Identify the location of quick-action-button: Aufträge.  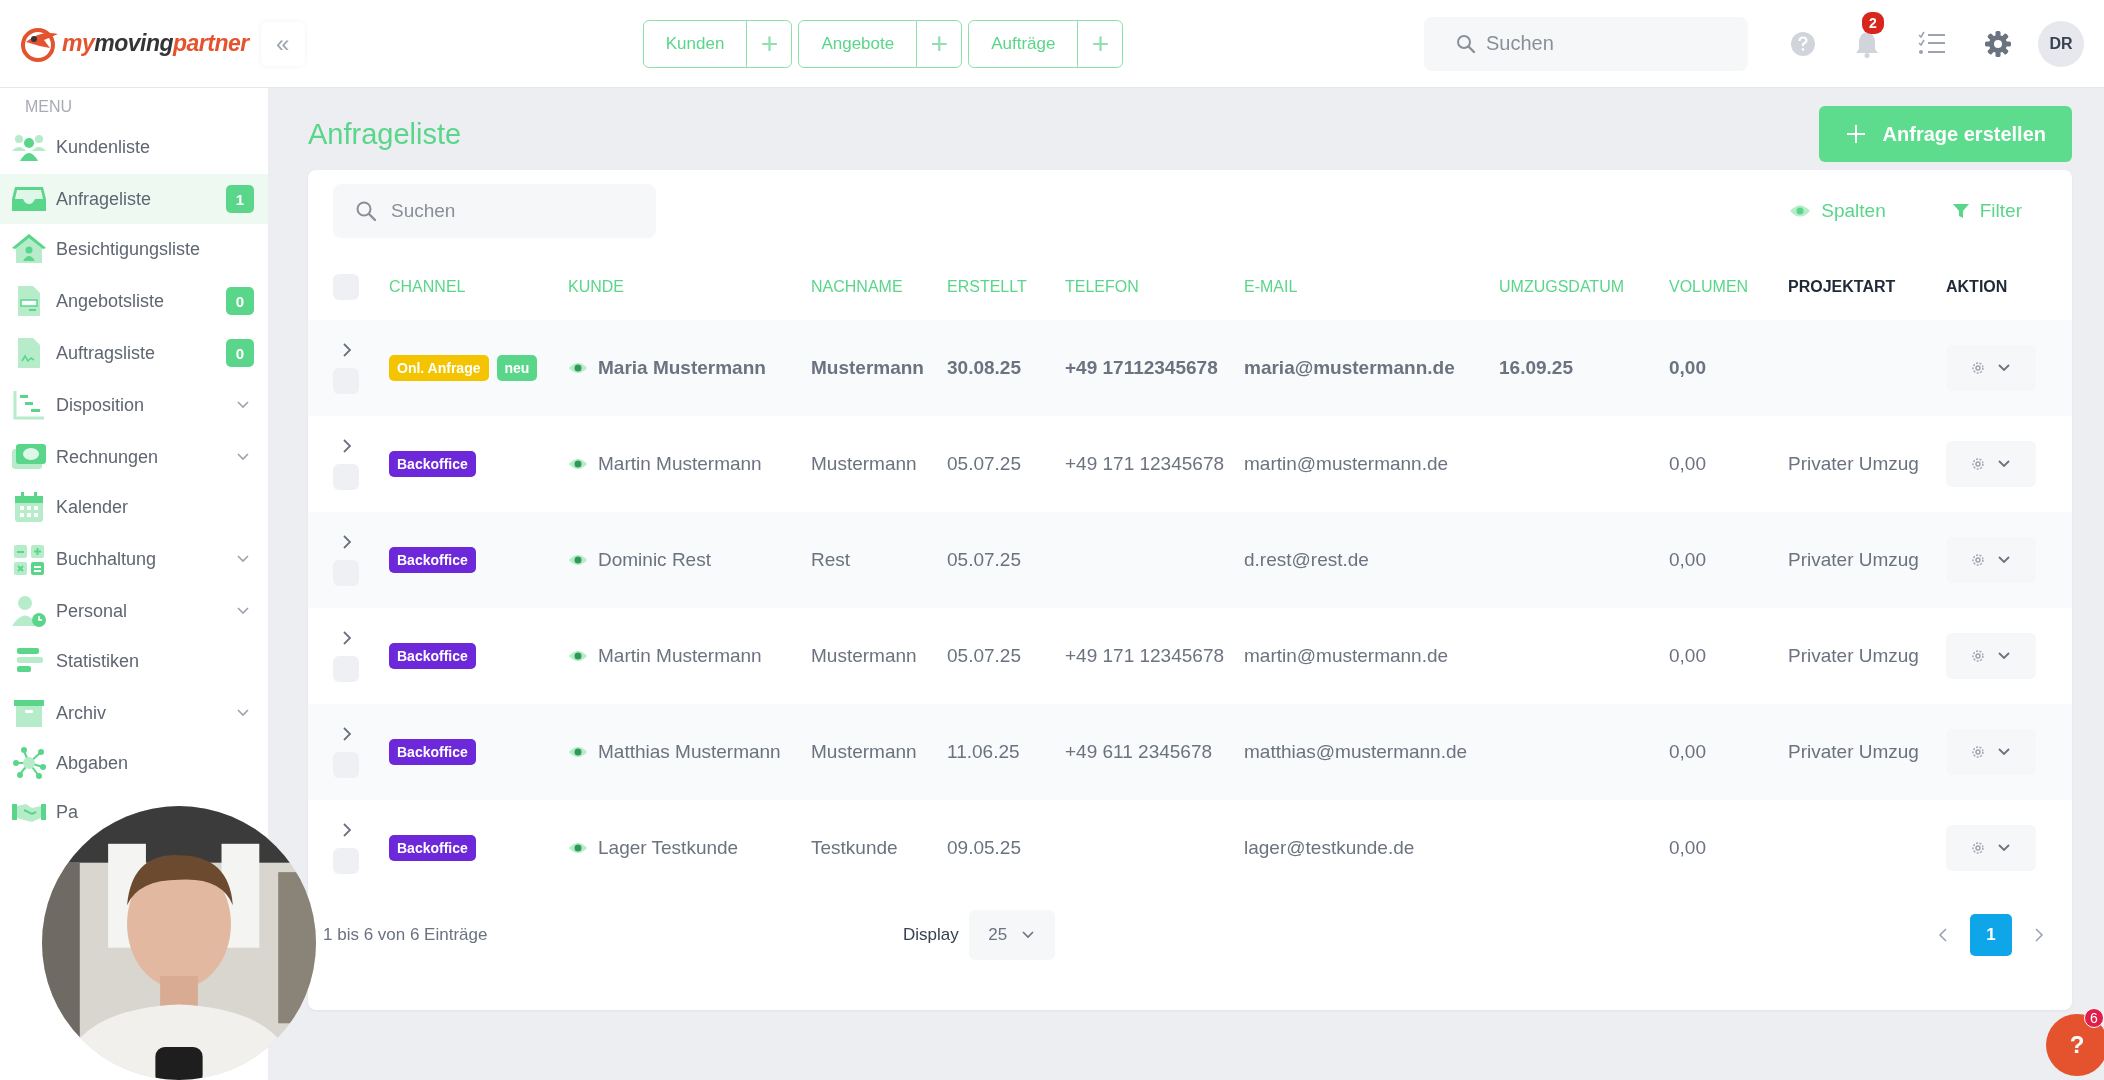
(1024, 43).